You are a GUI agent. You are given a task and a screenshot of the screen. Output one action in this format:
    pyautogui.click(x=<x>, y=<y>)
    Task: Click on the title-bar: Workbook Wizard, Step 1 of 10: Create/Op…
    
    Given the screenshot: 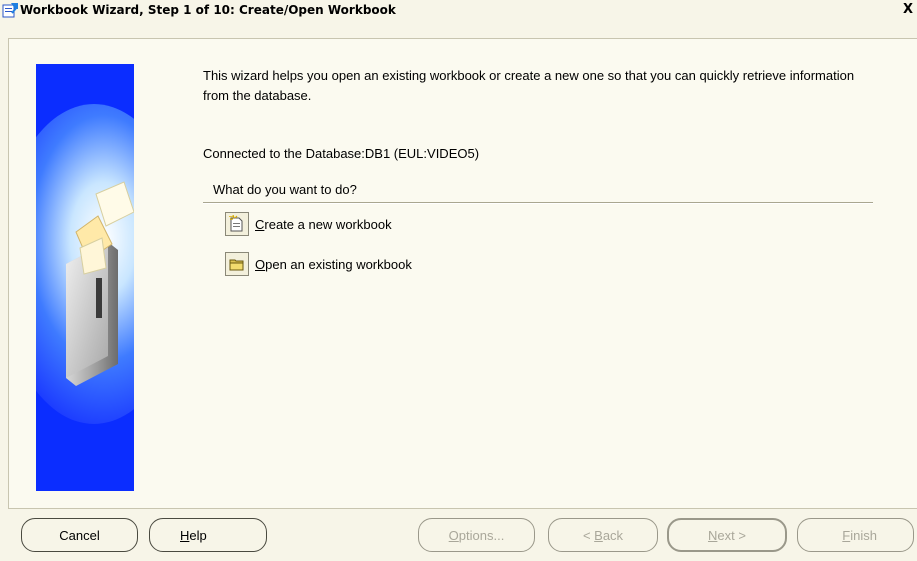 What is the action you would take?
    pyautogui.click(x=458, y=11)
    